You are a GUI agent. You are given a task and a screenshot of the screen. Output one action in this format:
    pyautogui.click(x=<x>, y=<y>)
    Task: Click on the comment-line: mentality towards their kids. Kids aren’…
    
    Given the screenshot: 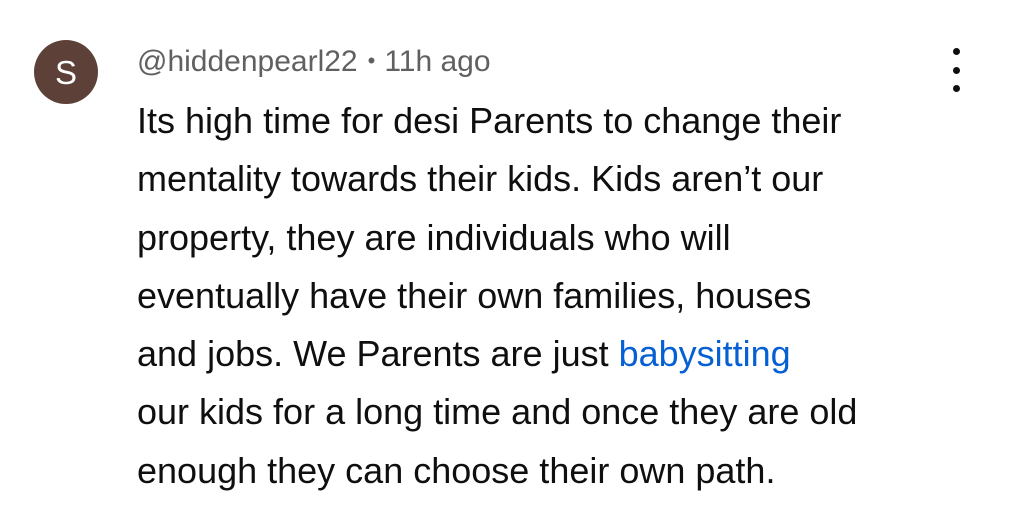 What is the action you would take?
    pyautogui.click(x=480, y=179)
    